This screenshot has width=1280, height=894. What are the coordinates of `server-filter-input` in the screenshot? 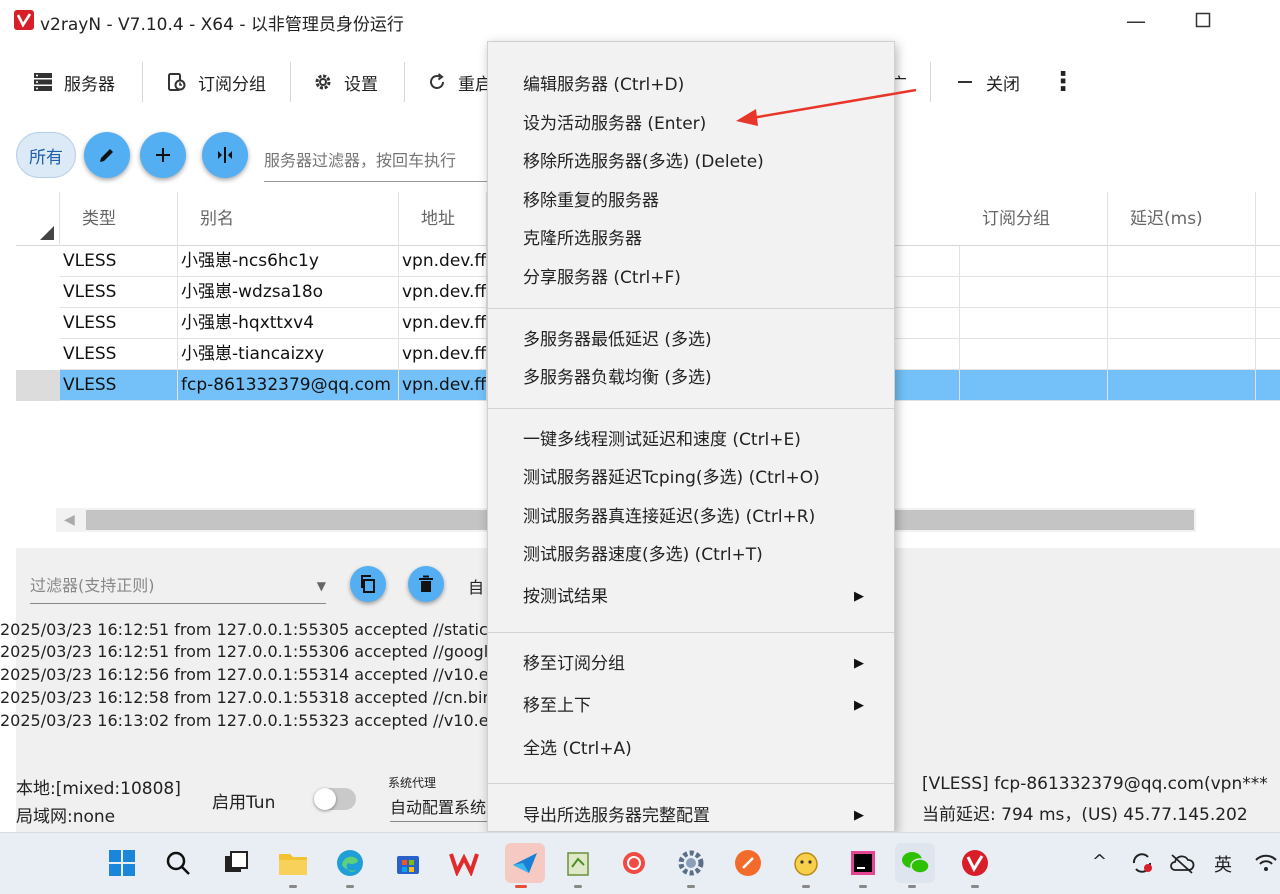 It's located at (378, 161).